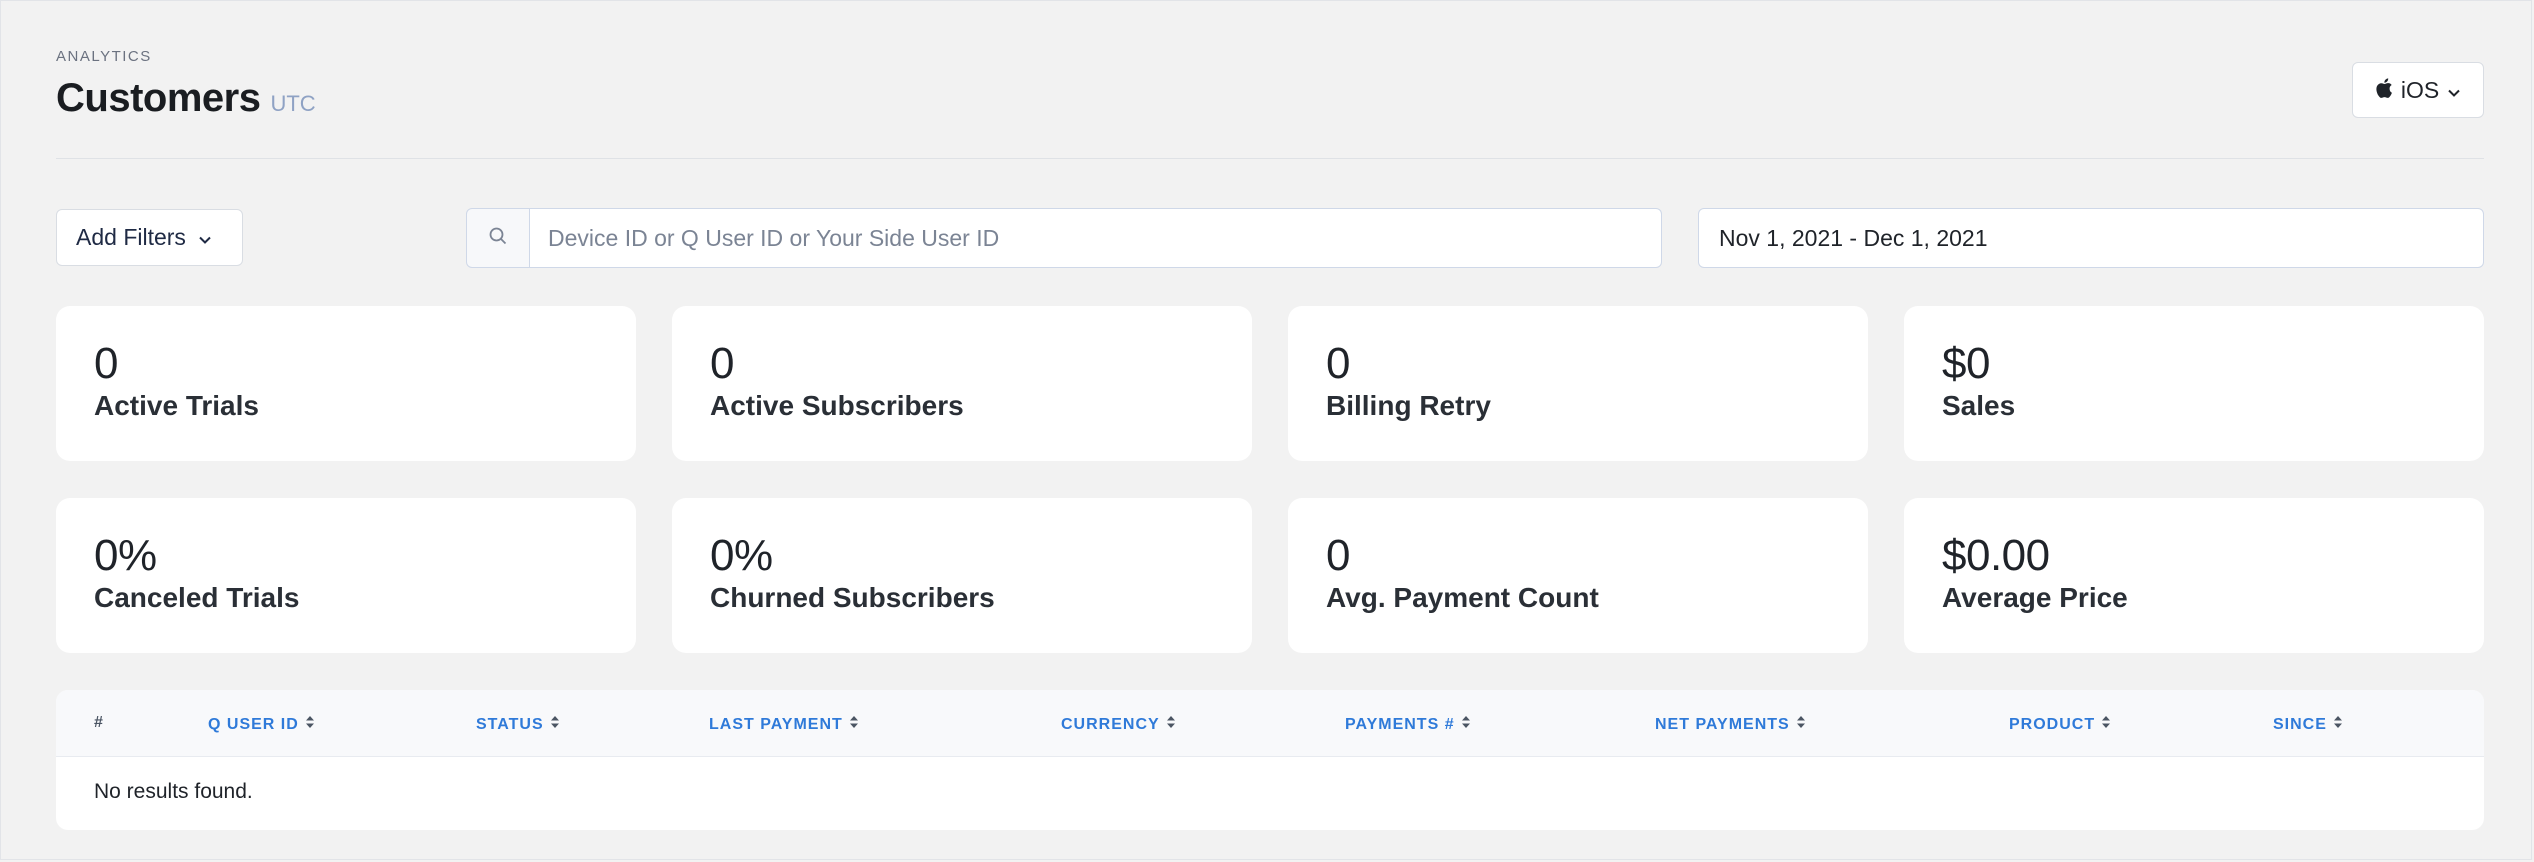 The image size is (2534, 862). I want to click on column-header-since: SINCE, so click(2308, 724).